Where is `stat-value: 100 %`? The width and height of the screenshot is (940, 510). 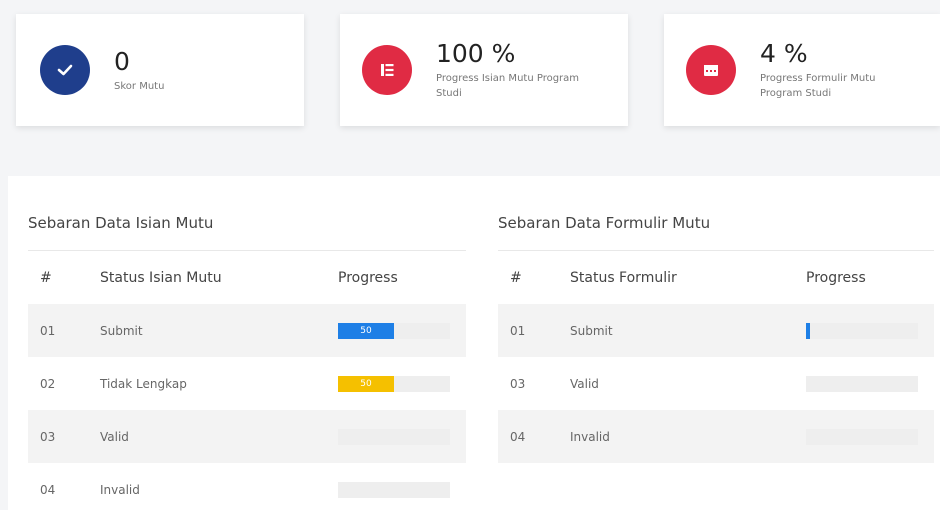
stat-value: 100 % is located at coordinates (476, 53).